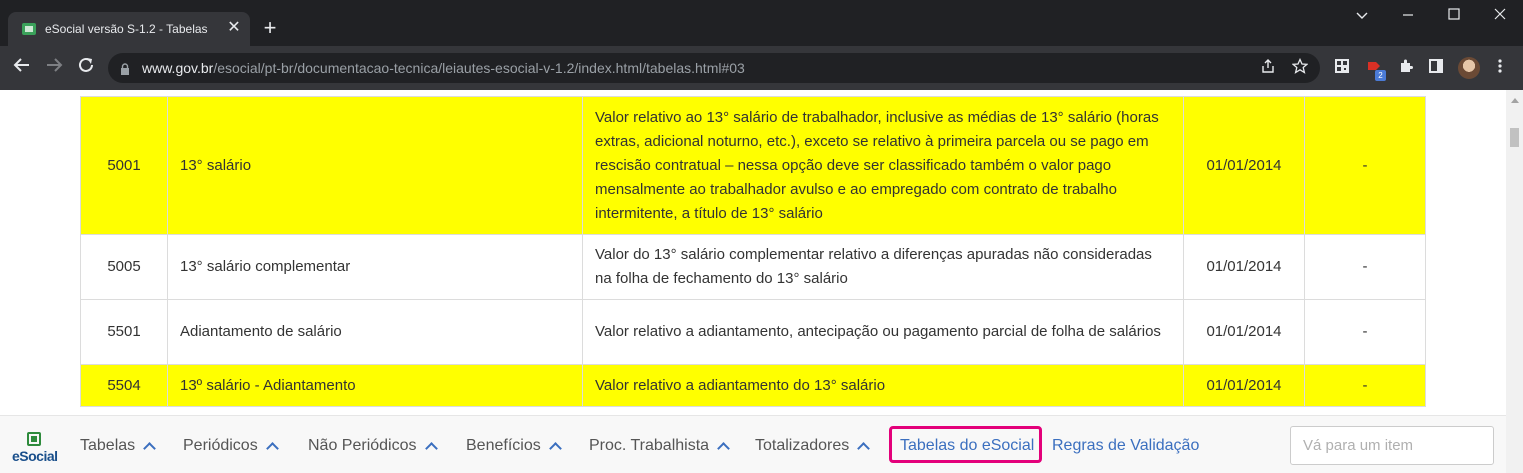  I want to click on rubric-name: 13° salário, so click(375, 165).